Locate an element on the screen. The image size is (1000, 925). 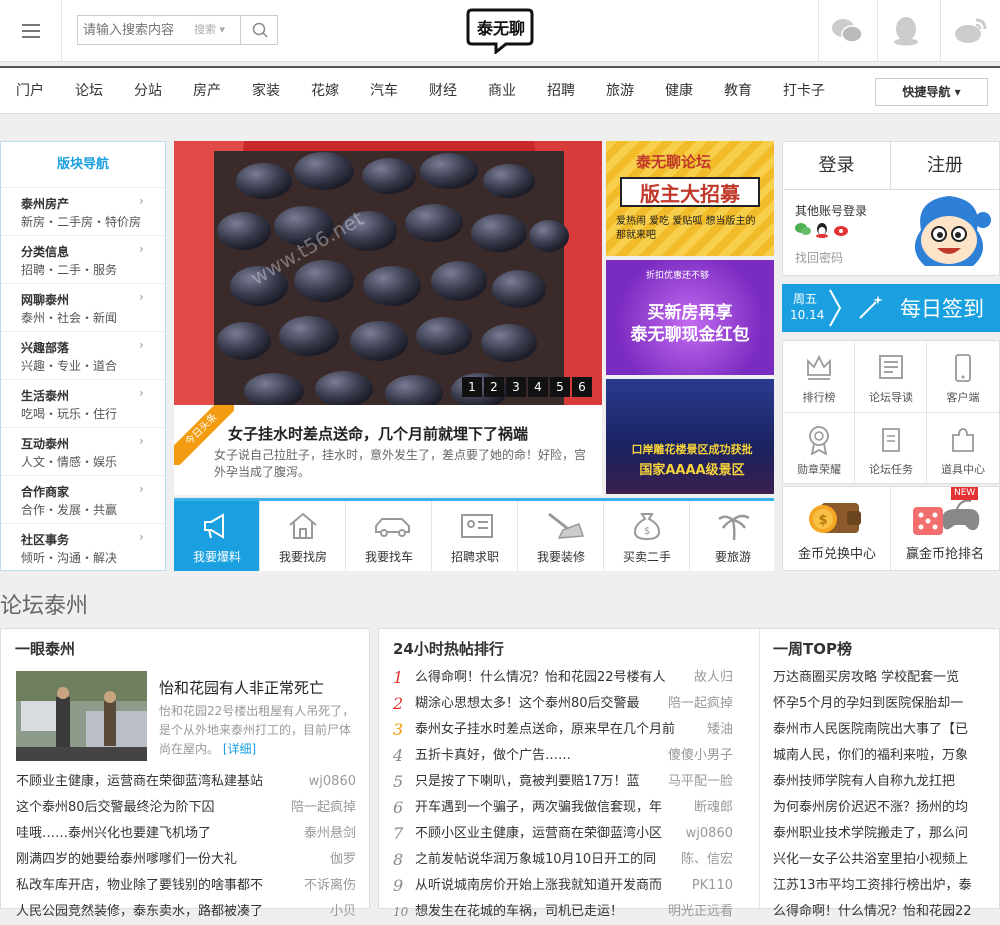
tool-props: 道具中心 is located at coordinates (963, 449).